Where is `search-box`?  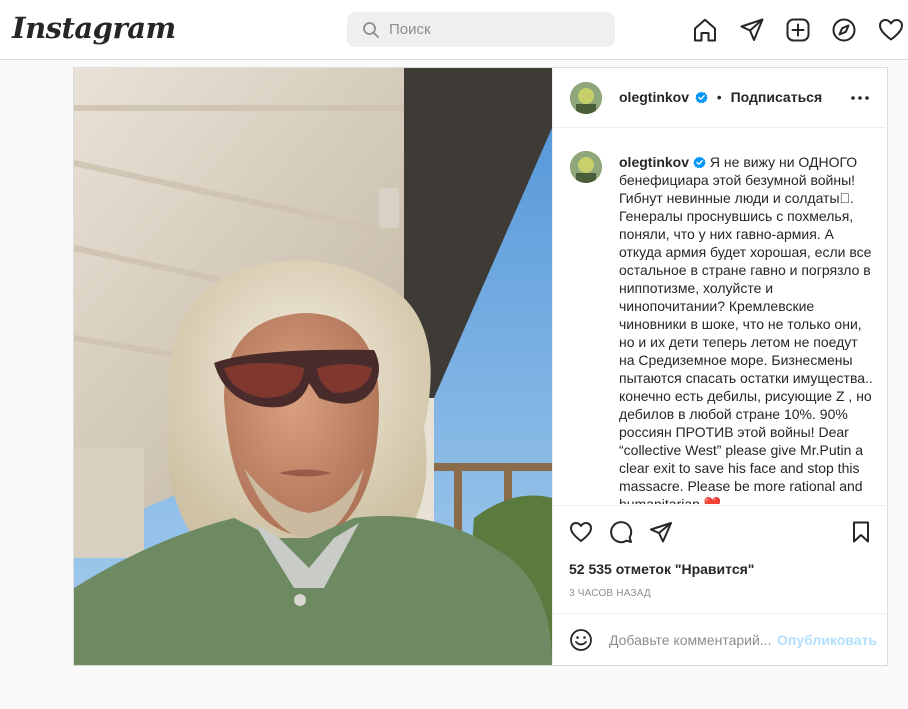
search-box is located at coordinates (481, 29).